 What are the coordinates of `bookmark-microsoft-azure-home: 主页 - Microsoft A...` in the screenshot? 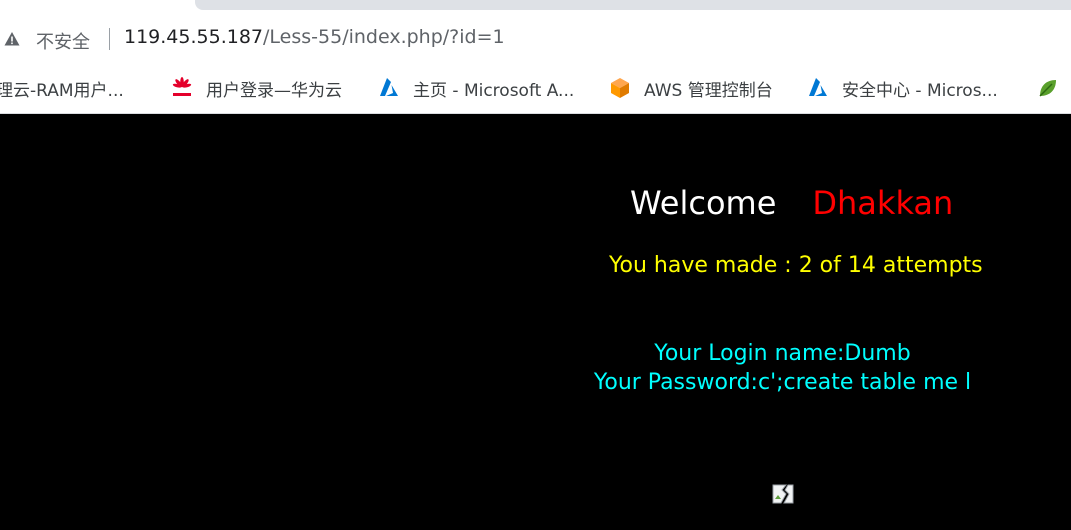 It's located at (475, 88).